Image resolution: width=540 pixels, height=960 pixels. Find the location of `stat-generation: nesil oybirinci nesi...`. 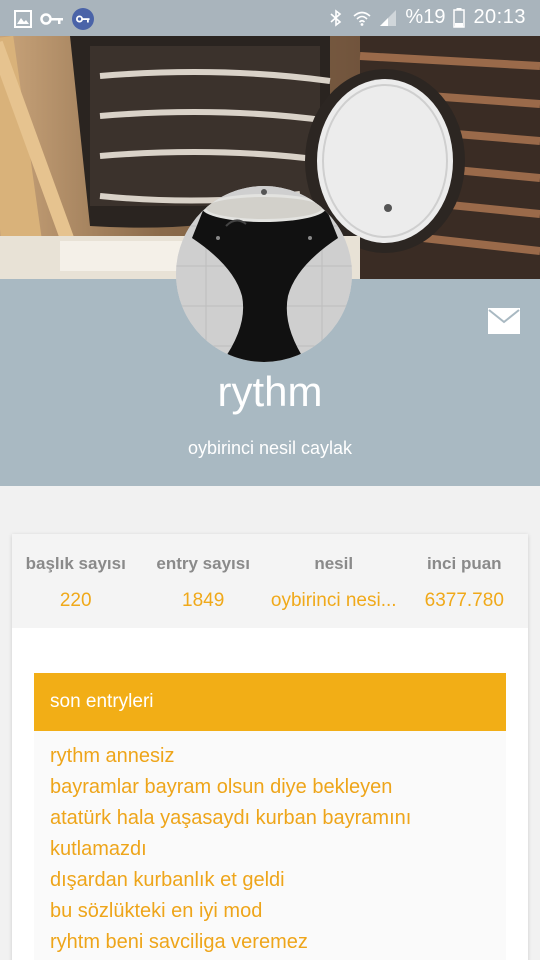

stat-generation: nesil oybirinci nesi... is located at coordinates (334, 581).